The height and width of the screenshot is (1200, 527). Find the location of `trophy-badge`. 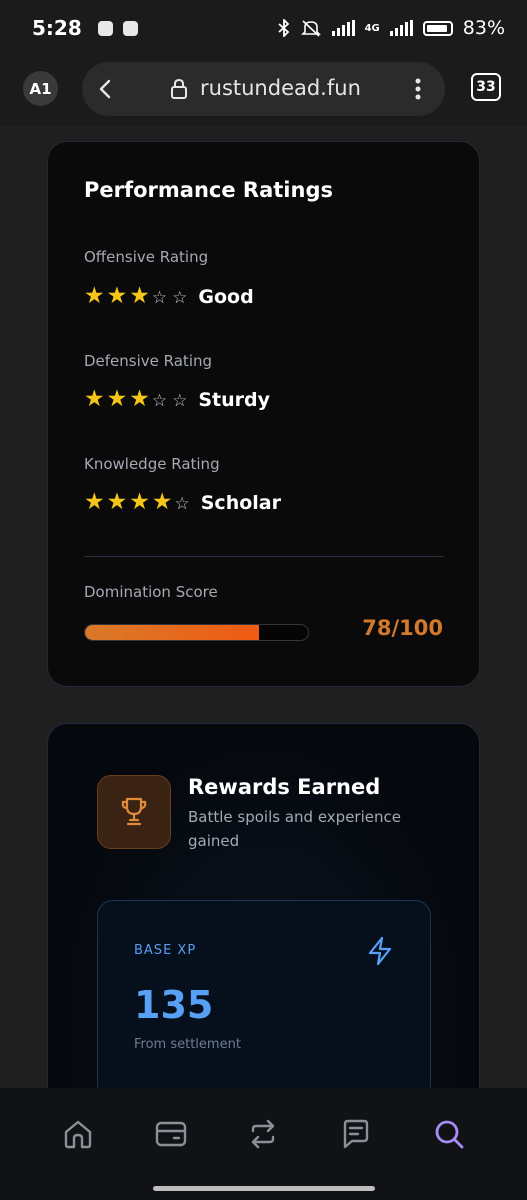

trophy-badge is located at coordinates (134, 812).